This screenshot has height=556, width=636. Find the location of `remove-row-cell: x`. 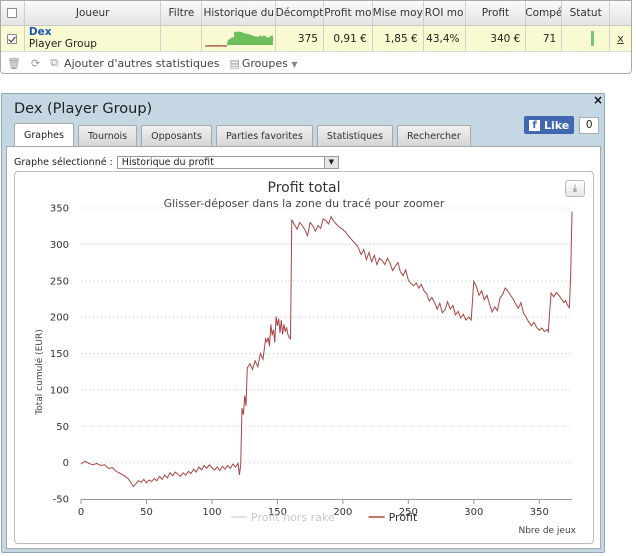

remove-row-cell: x is located at coordinates (620, 38).